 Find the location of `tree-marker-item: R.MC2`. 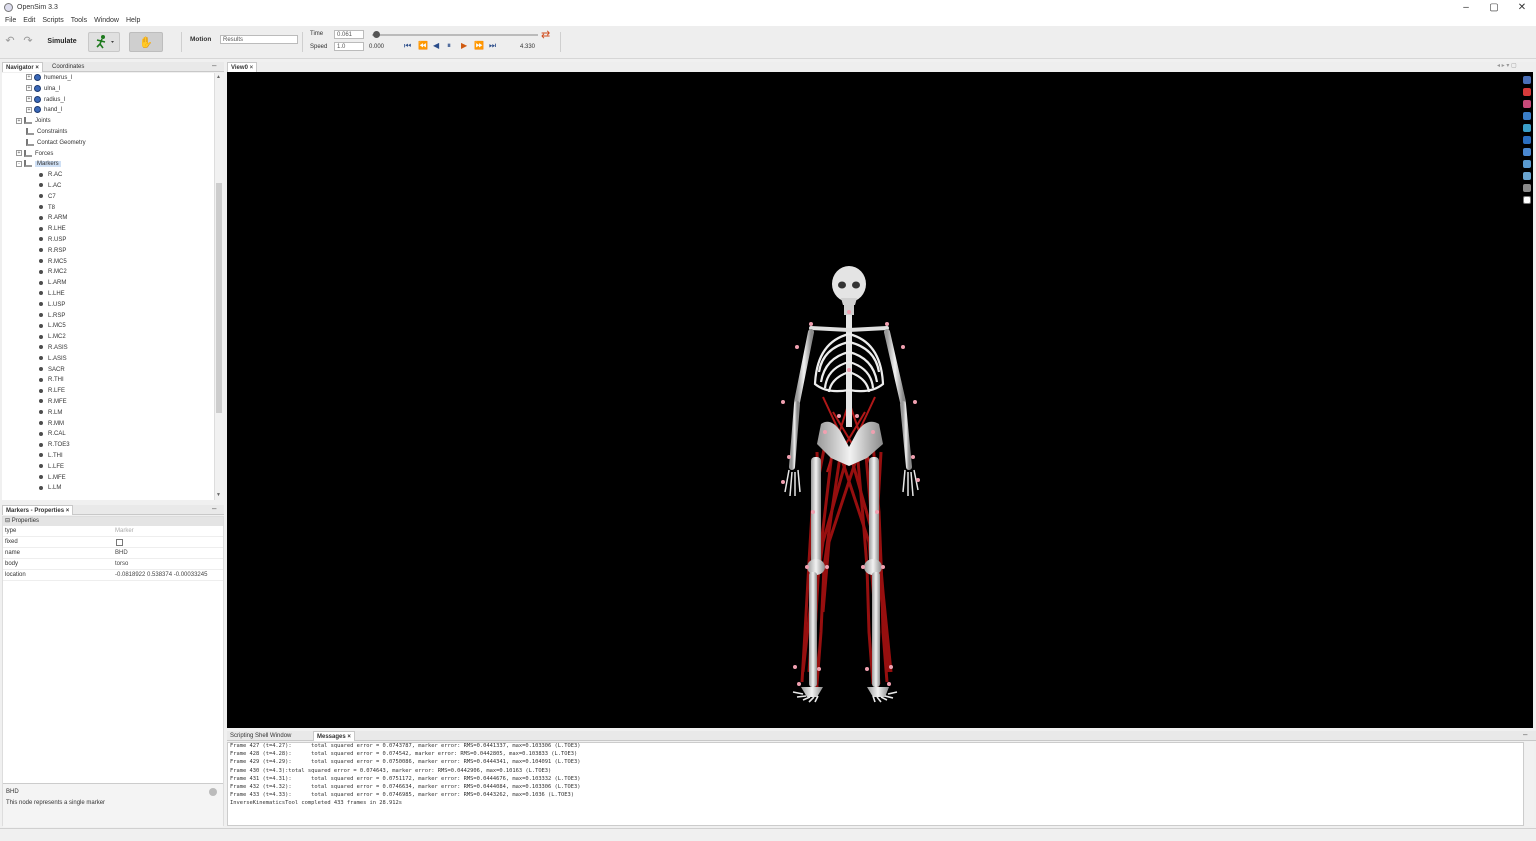

tree-marker-item: R.MC2 is located at coordinates (46, 272).